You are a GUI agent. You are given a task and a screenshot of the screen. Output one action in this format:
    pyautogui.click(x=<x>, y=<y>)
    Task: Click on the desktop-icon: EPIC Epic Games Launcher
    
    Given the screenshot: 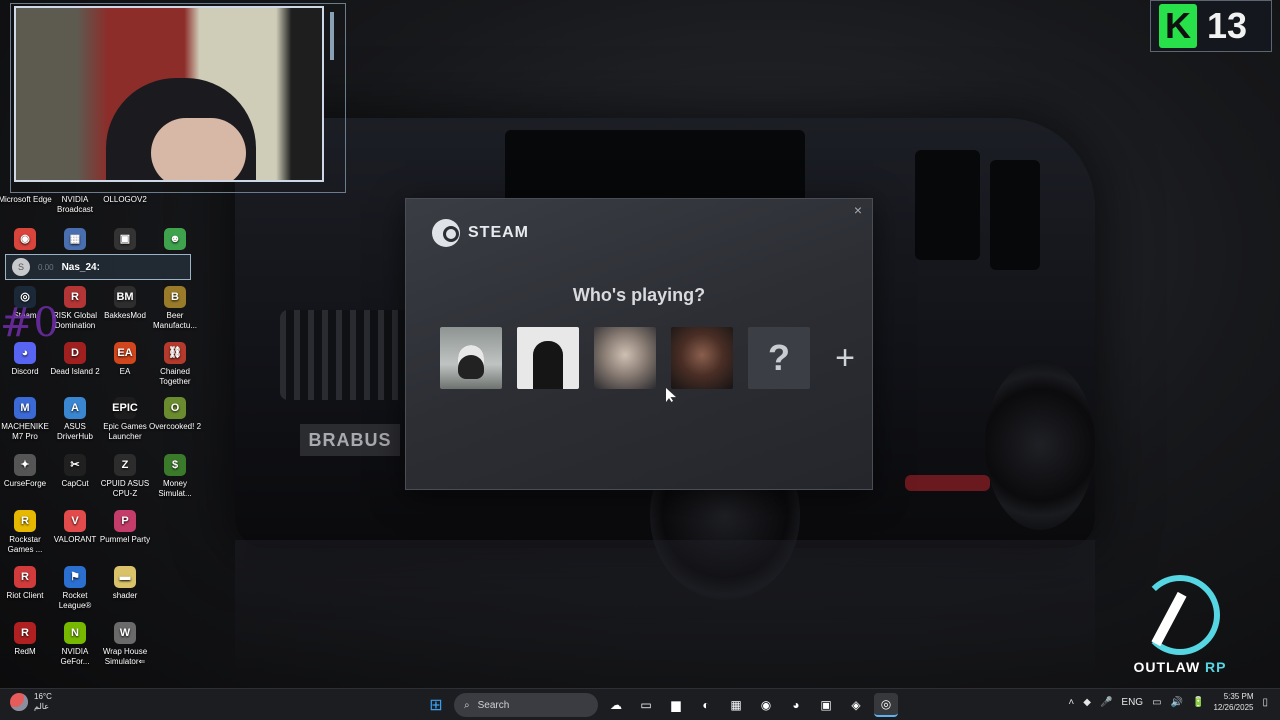 What is the action you would take?
    pyautogui.click(x=125, y=419)
    